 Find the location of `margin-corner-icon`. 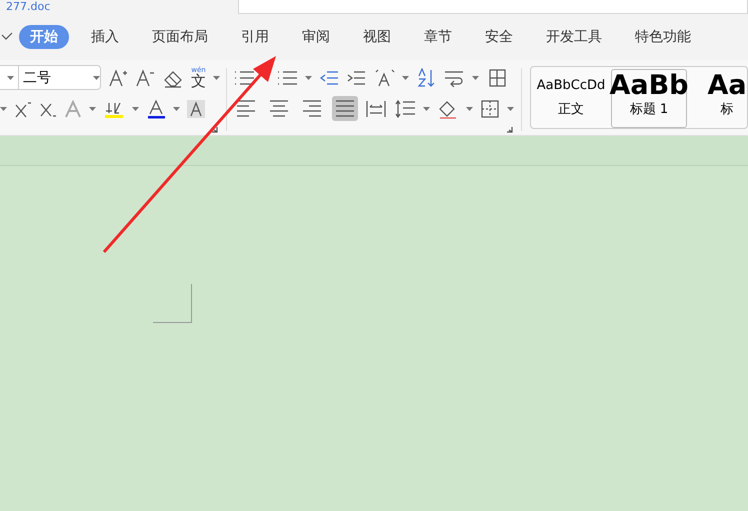

margin-corner-icon is located at coordinates (172, 303).